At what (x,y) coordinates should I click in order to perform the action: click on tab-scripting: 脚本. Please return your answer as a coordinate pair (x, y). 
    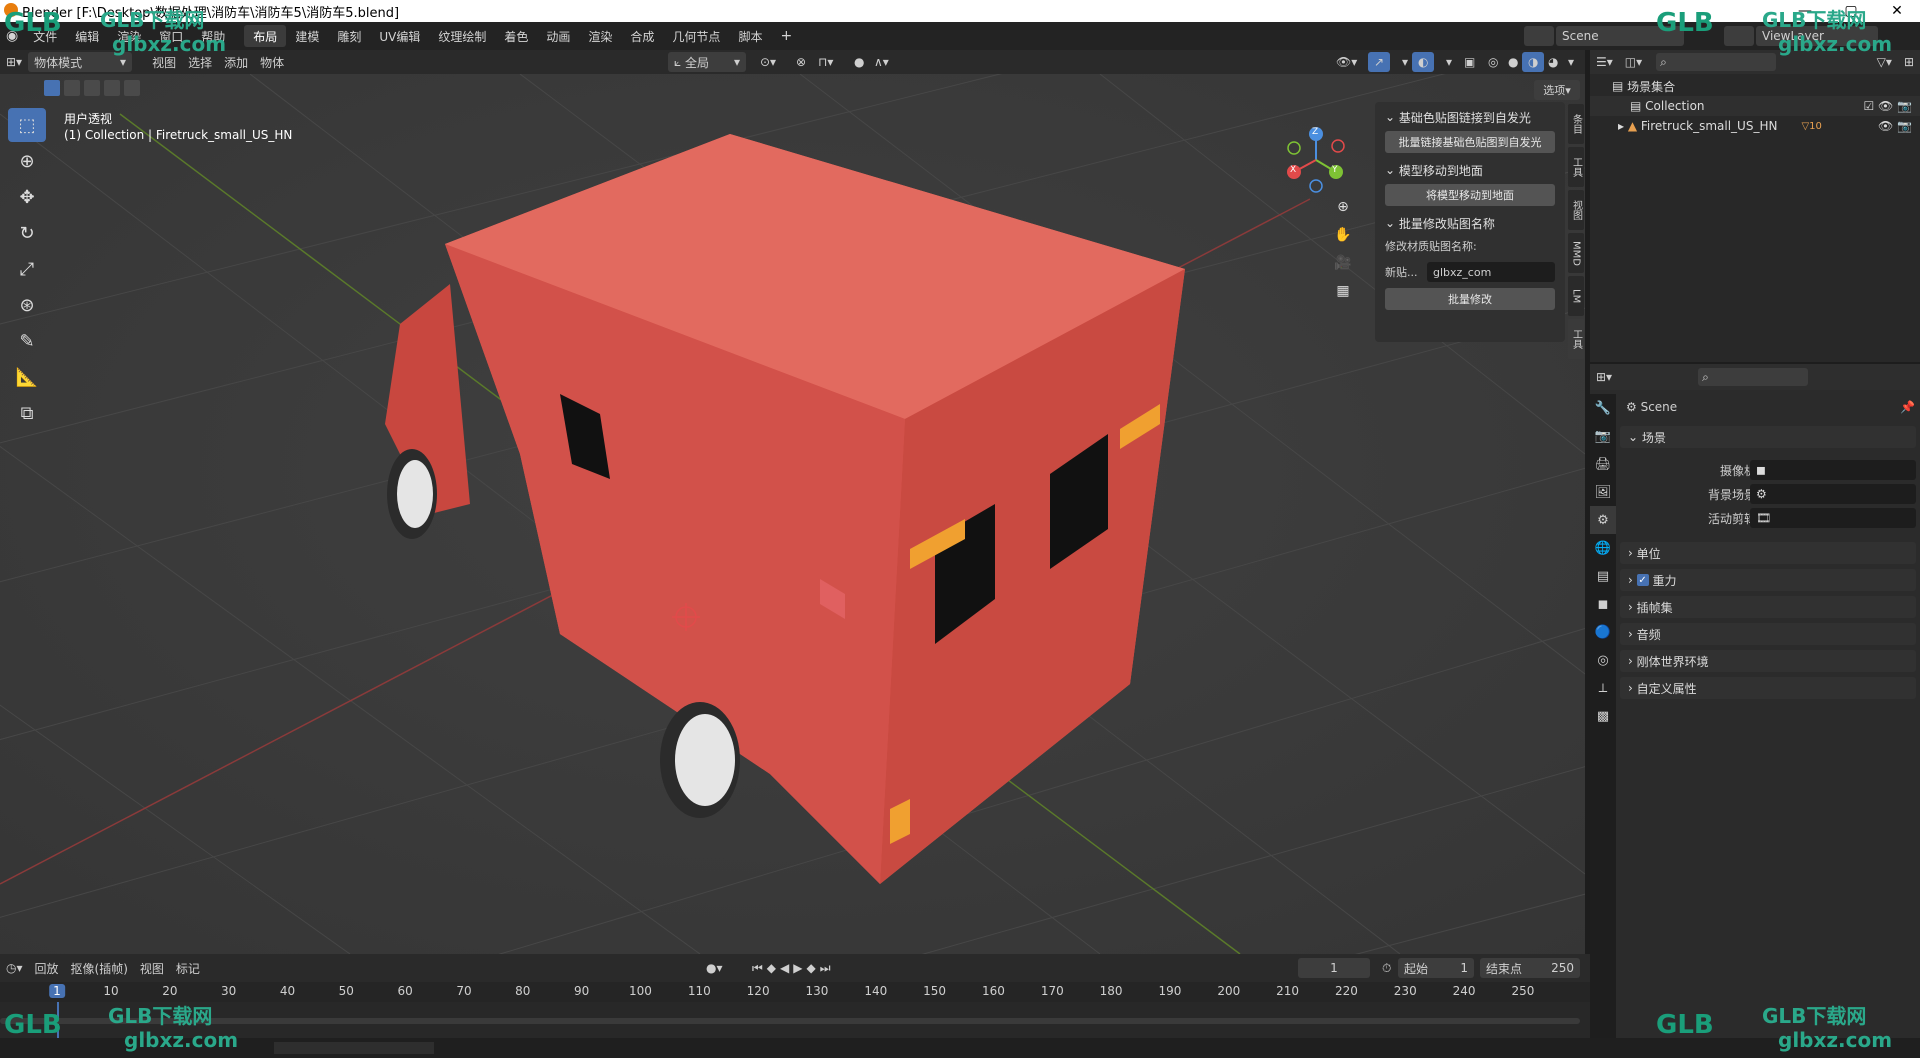
    Looking at the image, I should click on (750, 36).